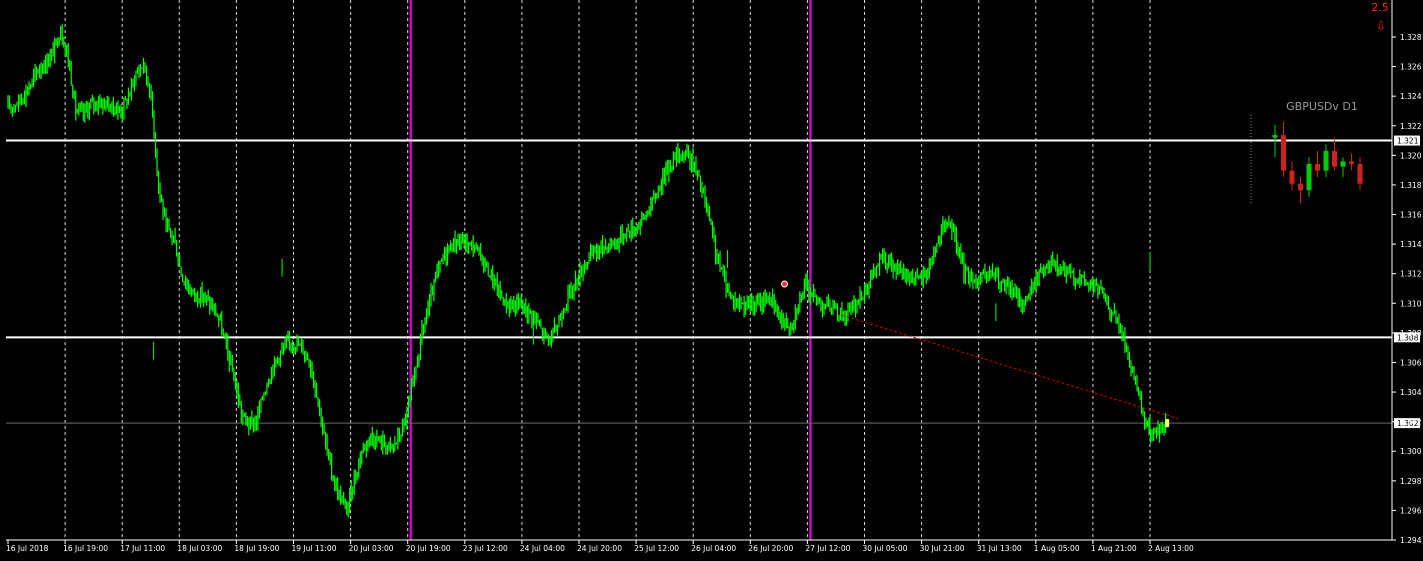  Describe the element at coordinates (256, 548) in the screenshot. I see `time-tick-label: 18 Jul 19:00` at that location.